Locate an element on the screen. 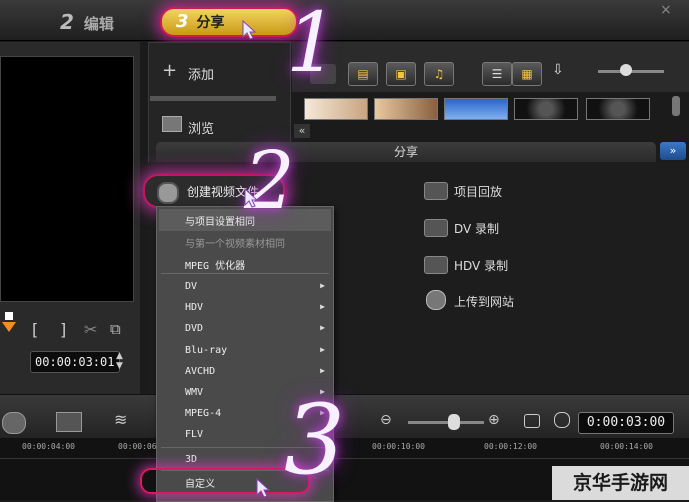 The image size is (689, 502). storyboard-icon is located at coordinates (69, 422).